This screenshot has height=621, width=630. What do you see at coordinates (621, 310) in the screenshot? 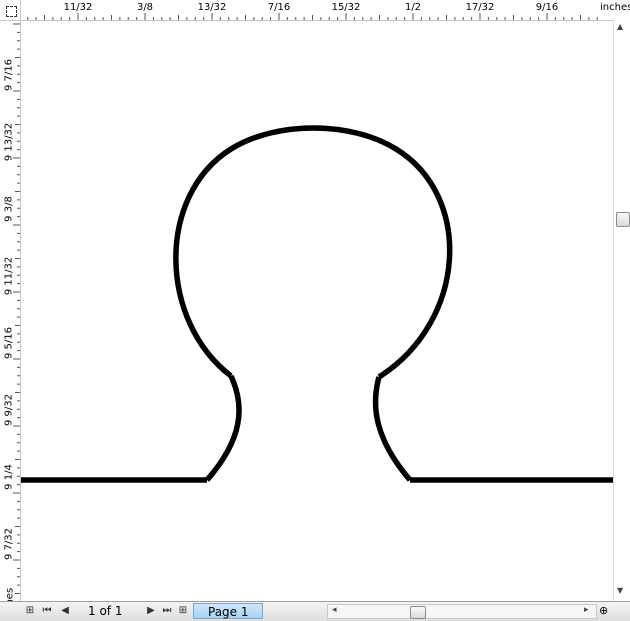
I see `vertical-scrollbar: ▲ ▼` at bounding box center [621, 310].